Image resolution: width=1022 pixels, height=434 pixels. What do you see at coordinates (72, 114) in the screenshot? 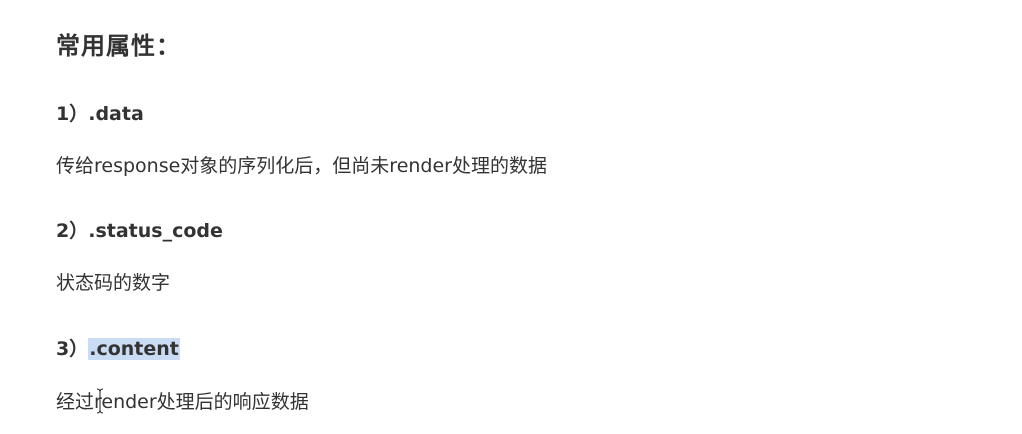
I see `section-number: 1）` at bounding box center [72, 114].